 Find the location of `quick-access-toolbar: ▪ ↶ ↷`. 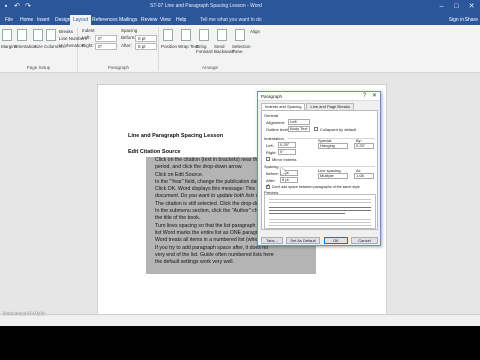

quick-access-toolbar: ▪ ↶ ↷ is located at coordinates (17, 6).